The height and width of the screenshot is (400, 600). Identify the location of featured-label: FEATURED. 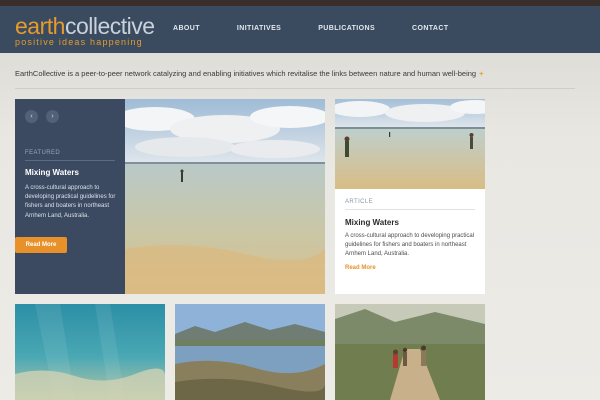
(43, 153).